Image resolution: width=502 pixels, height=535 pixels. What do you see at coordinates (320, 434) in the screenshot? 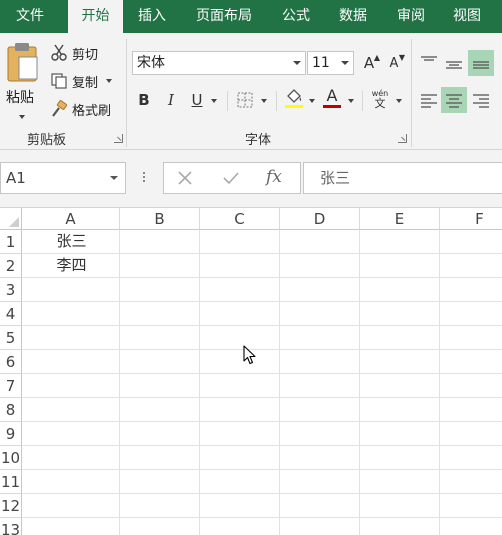
I see `cell-d9` at bounding box center [320, 434].